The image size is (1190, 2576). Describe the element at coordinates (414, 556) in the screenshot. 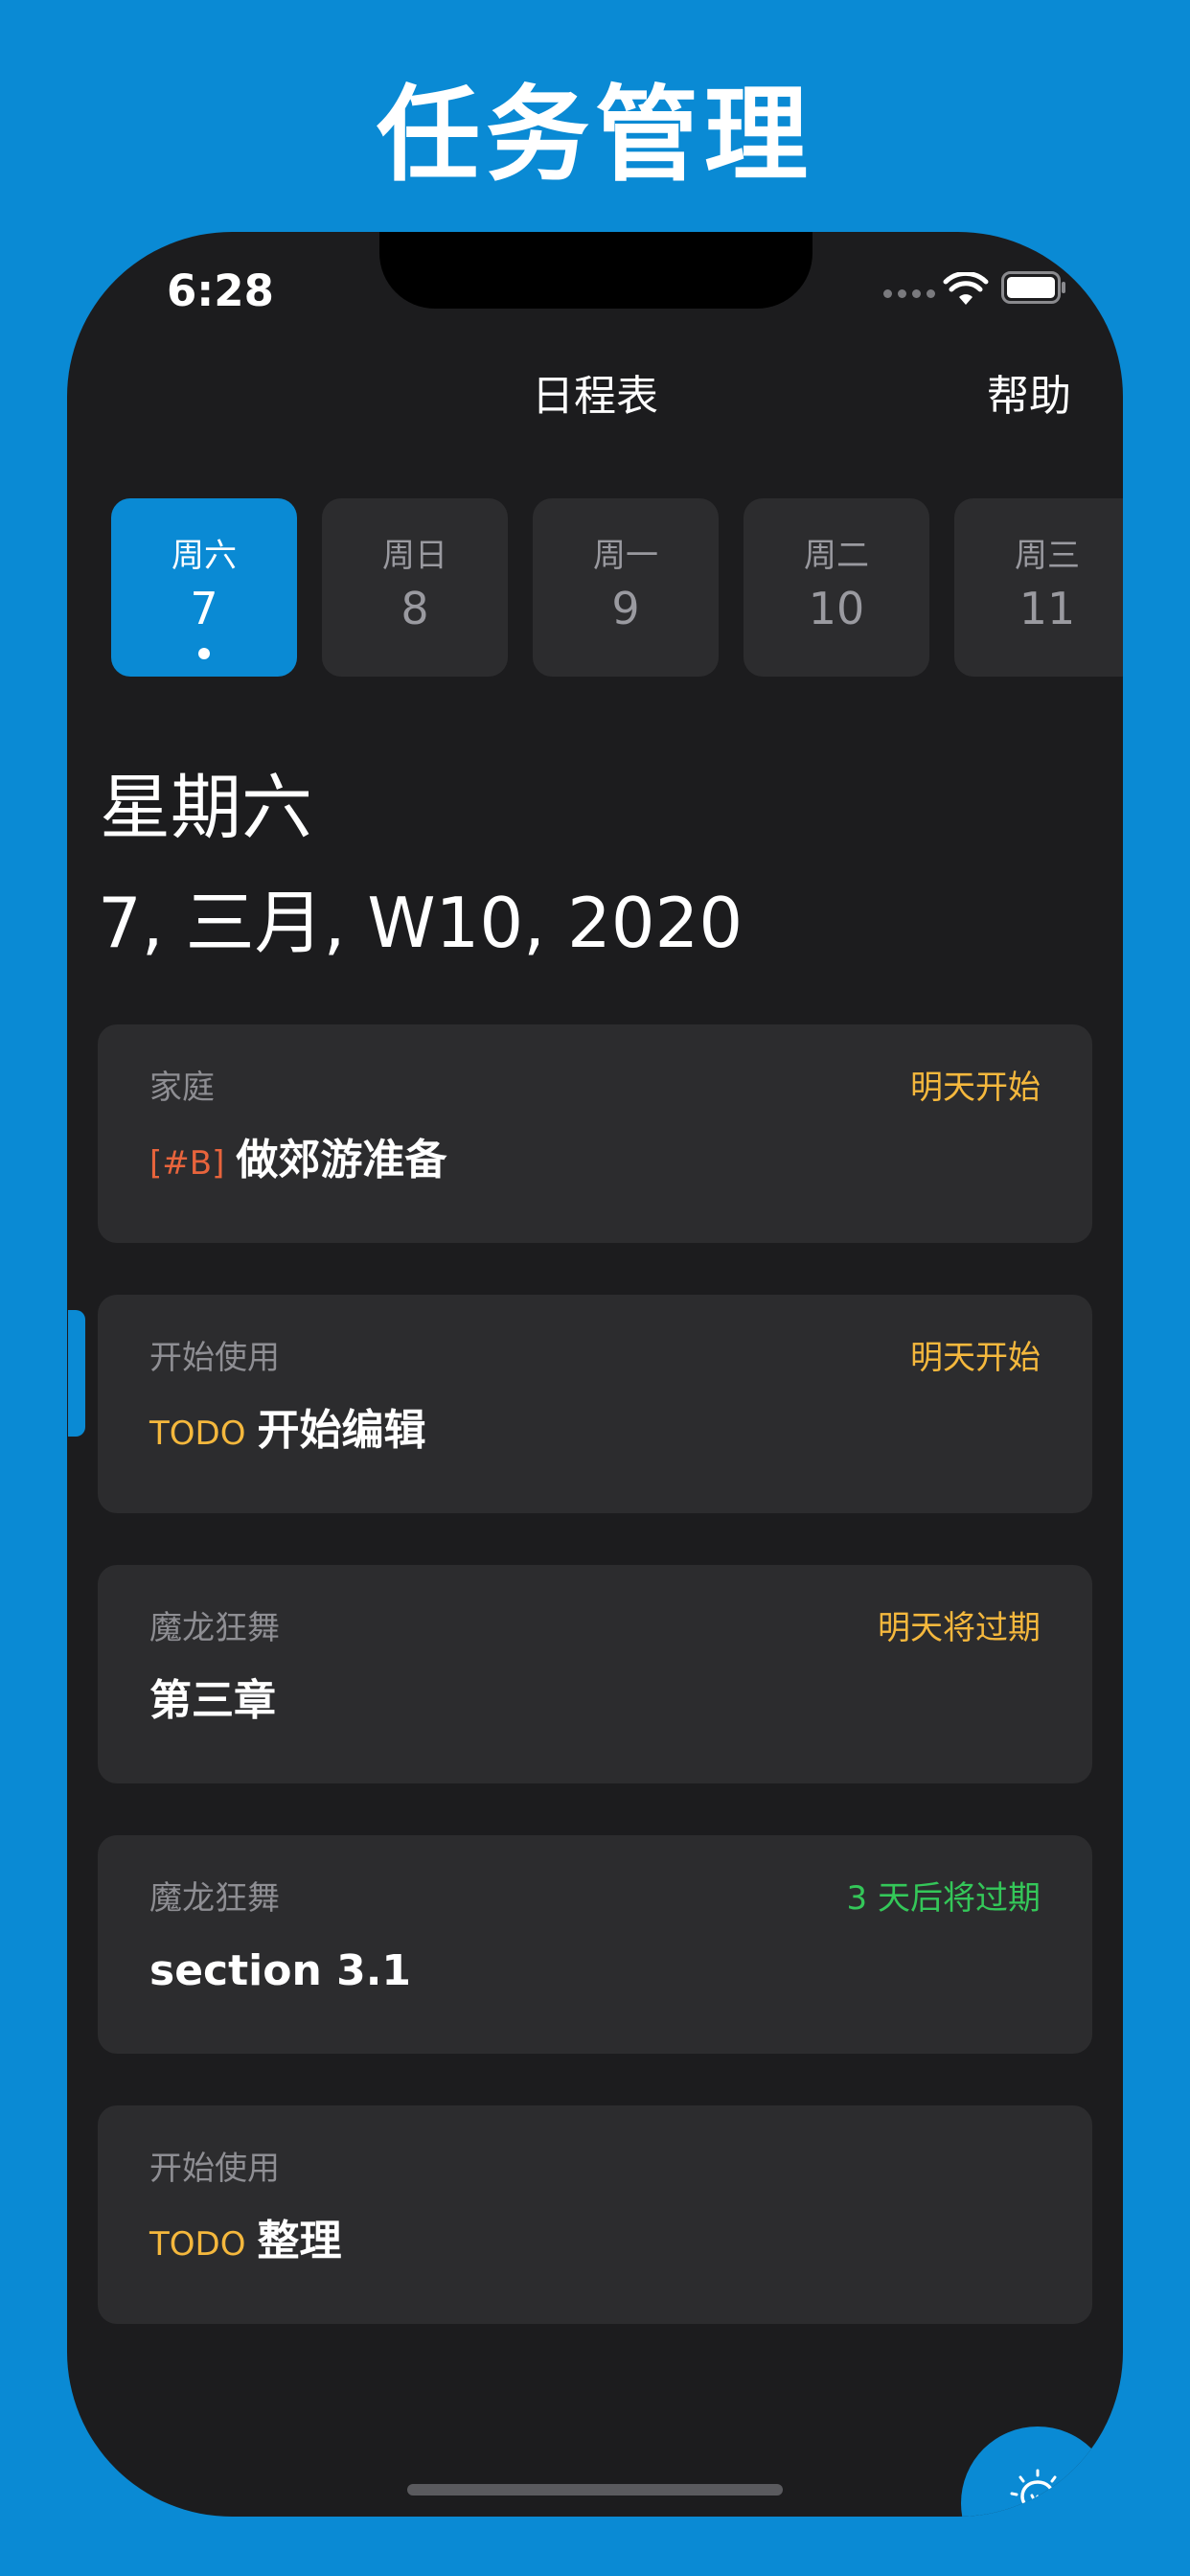

I see `day-chip-weekday: 周日` at that location.